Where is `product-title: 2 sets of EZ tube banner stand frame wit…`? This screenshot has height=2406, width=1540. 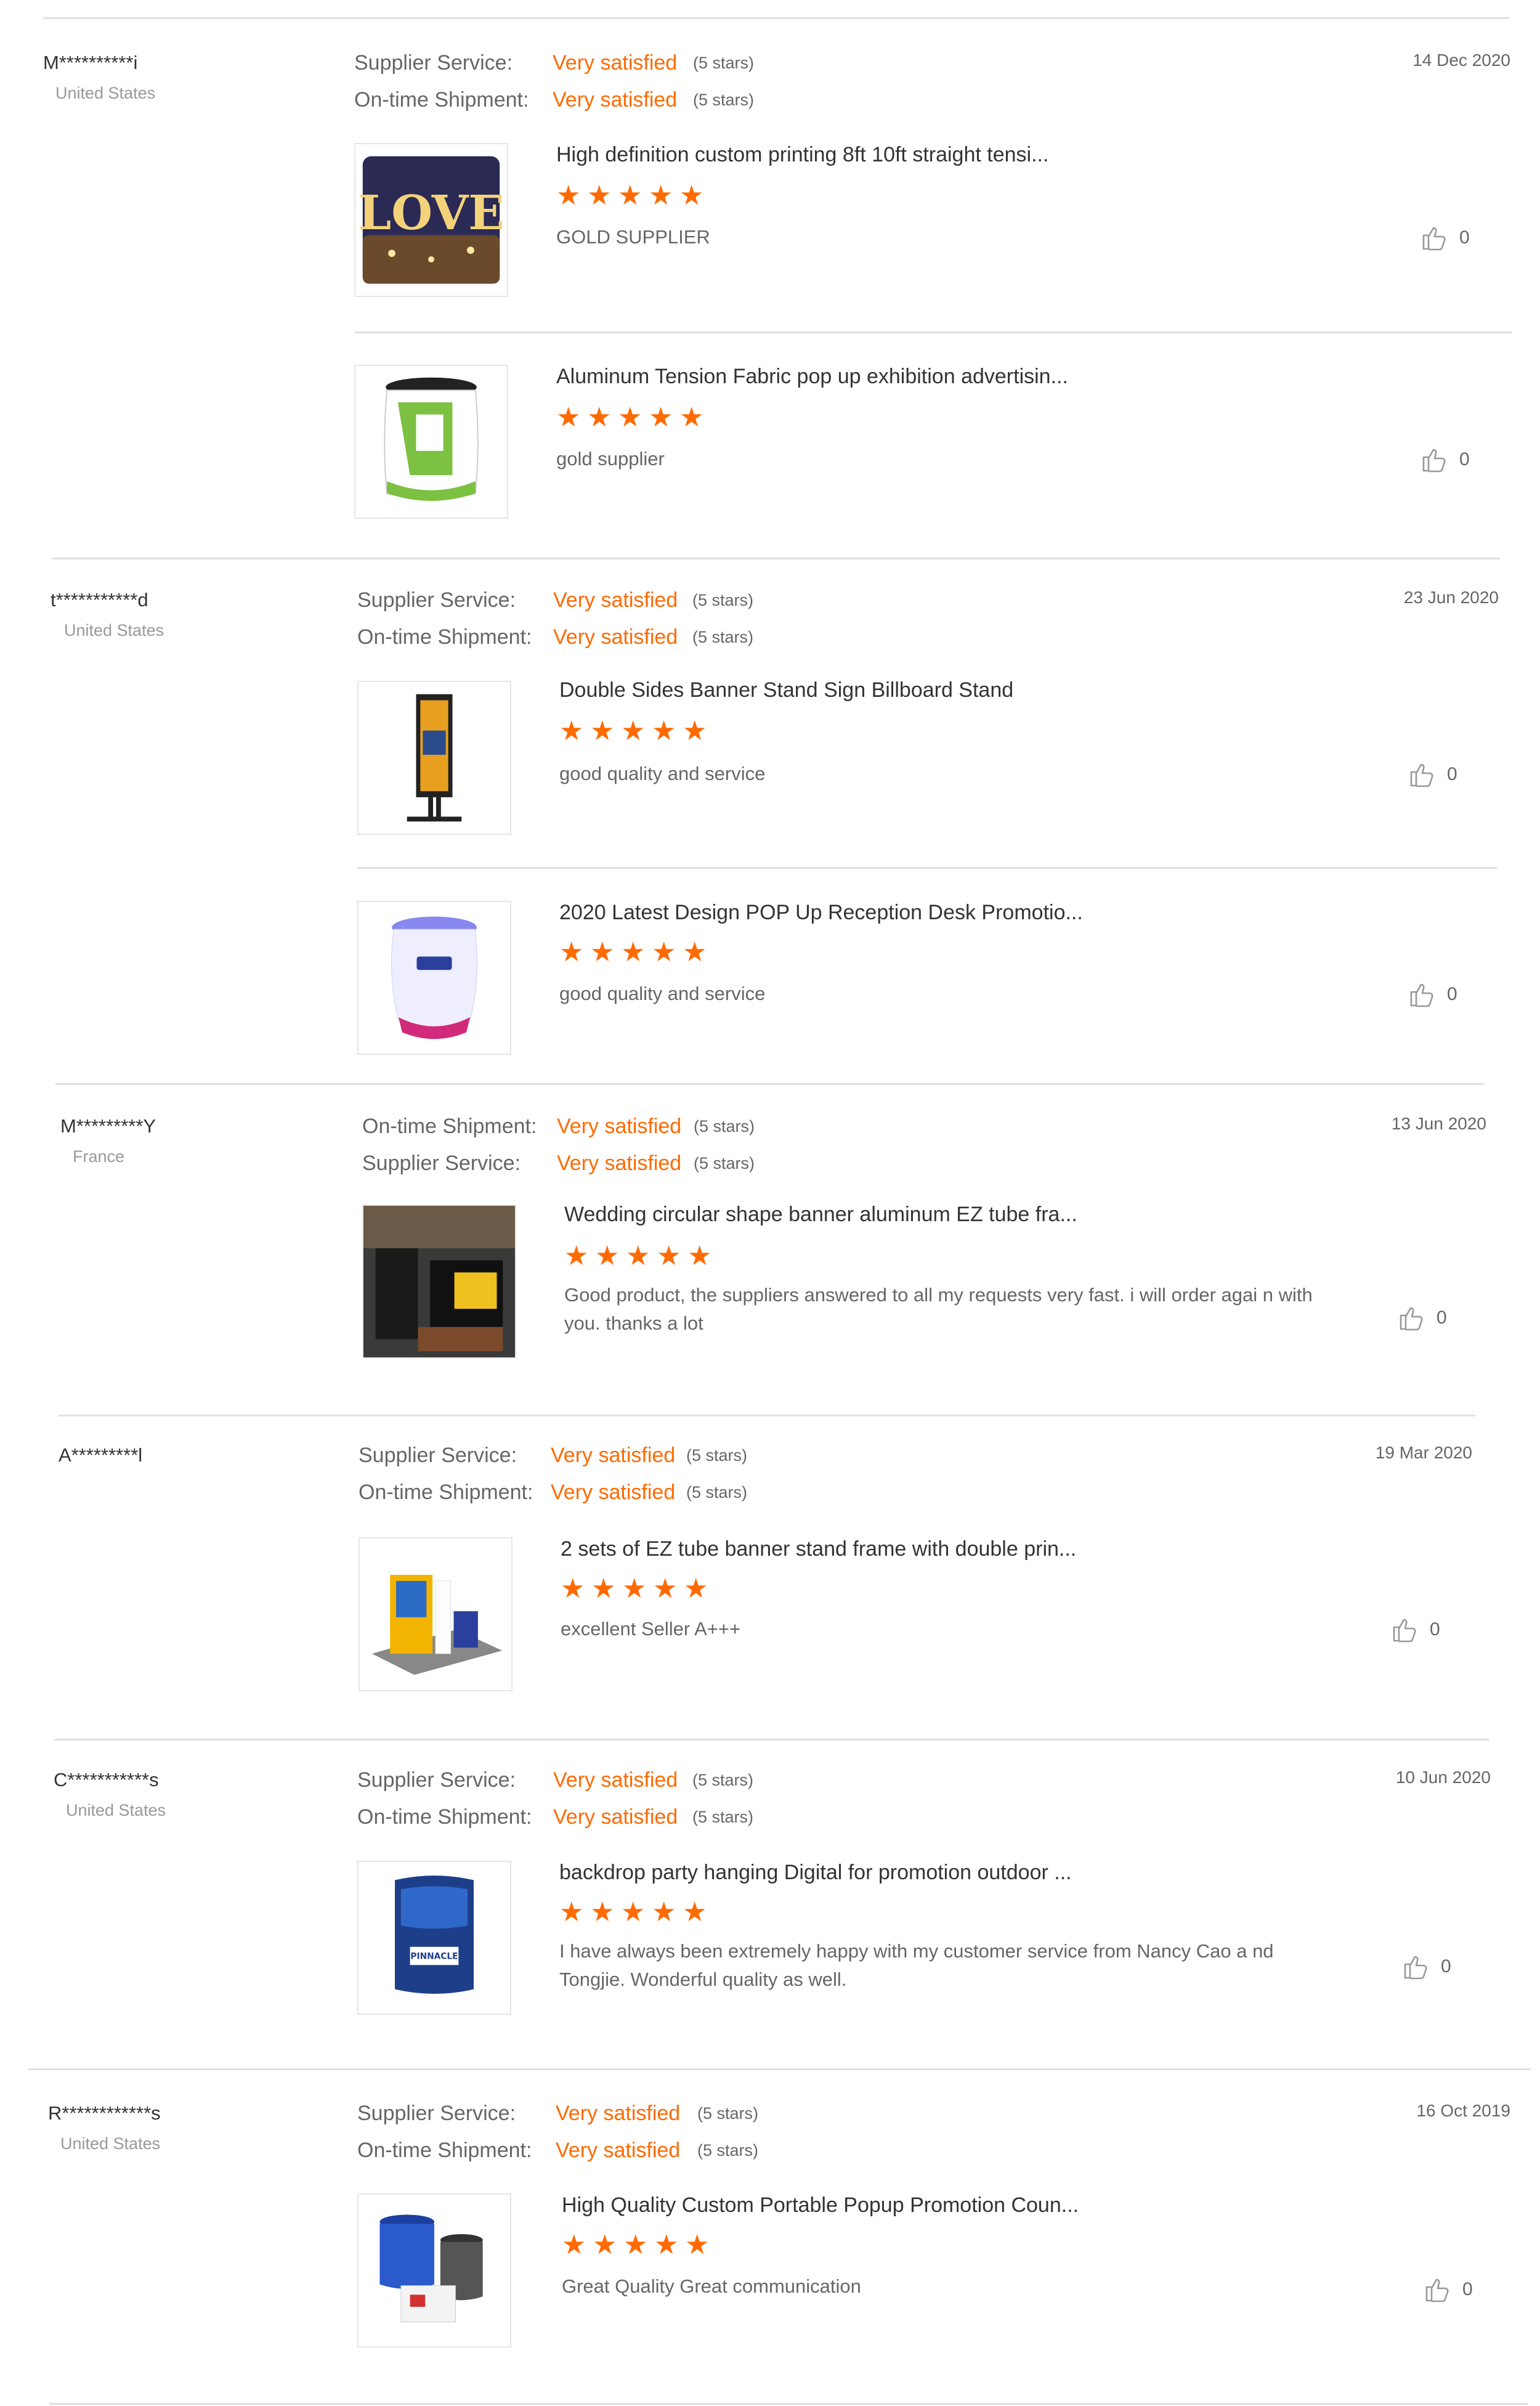
product-title: 2 sets of EZ tube banner stand frame wit… is located at coordinates (818, 1549).